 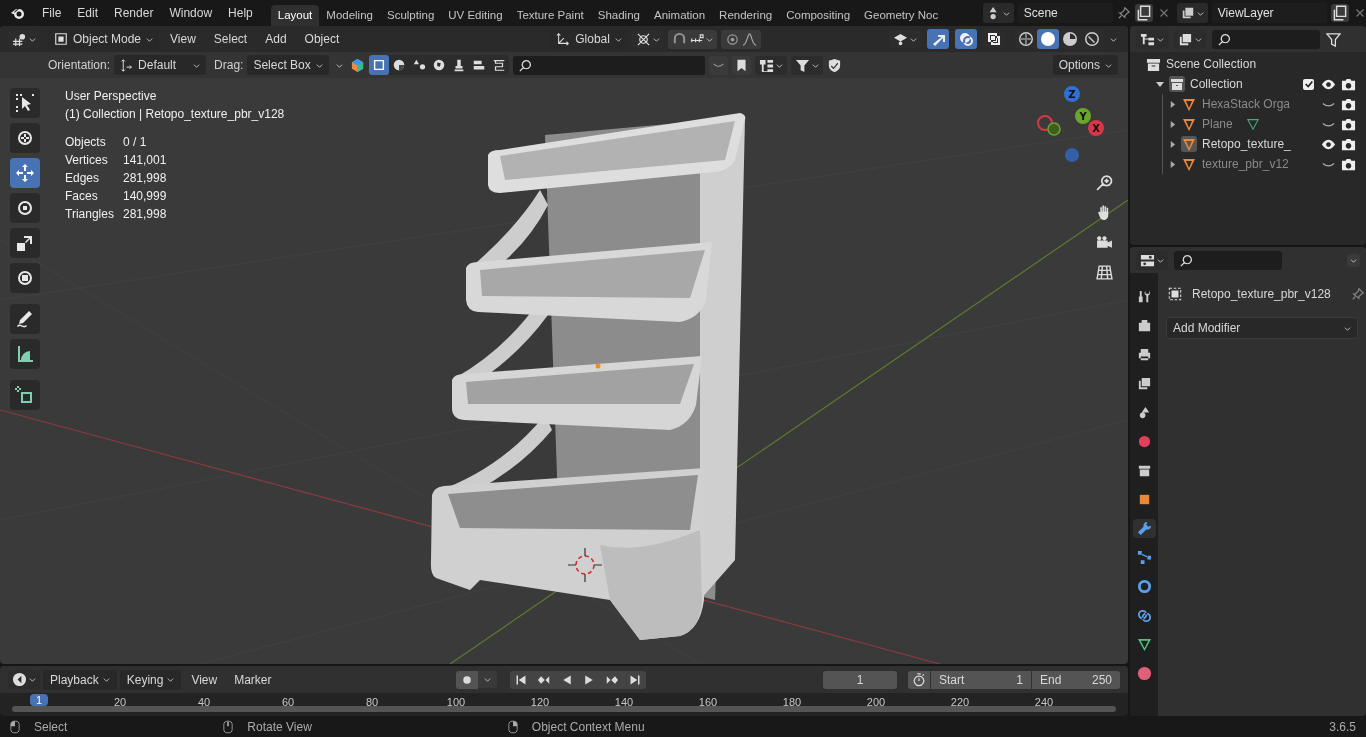 I want to click on workspace-tab: Geometry Noc, so click(x=901, y=15).